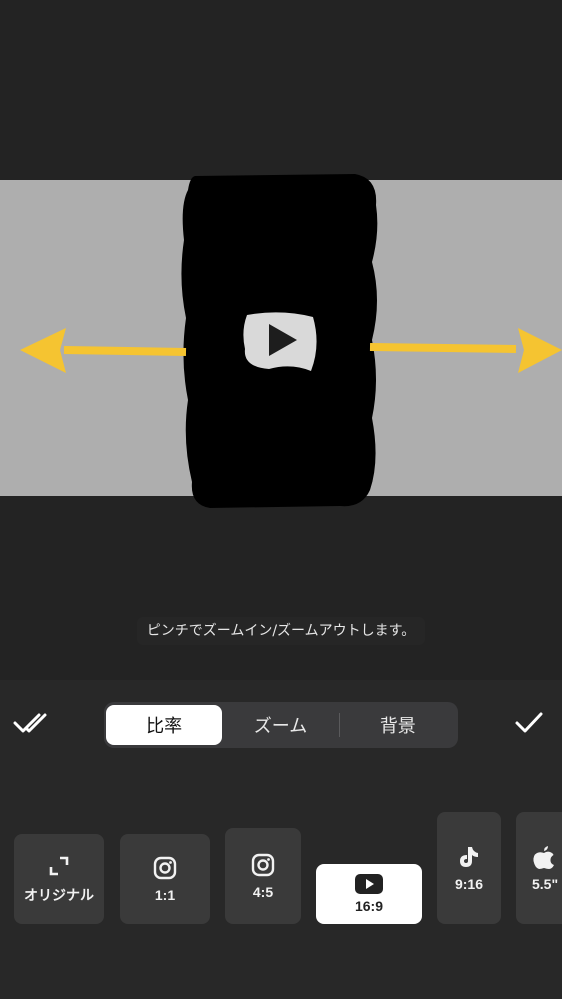 The height and width of the screenshot is (999, 562). I want to click on expand-icon, so click(59, 866).